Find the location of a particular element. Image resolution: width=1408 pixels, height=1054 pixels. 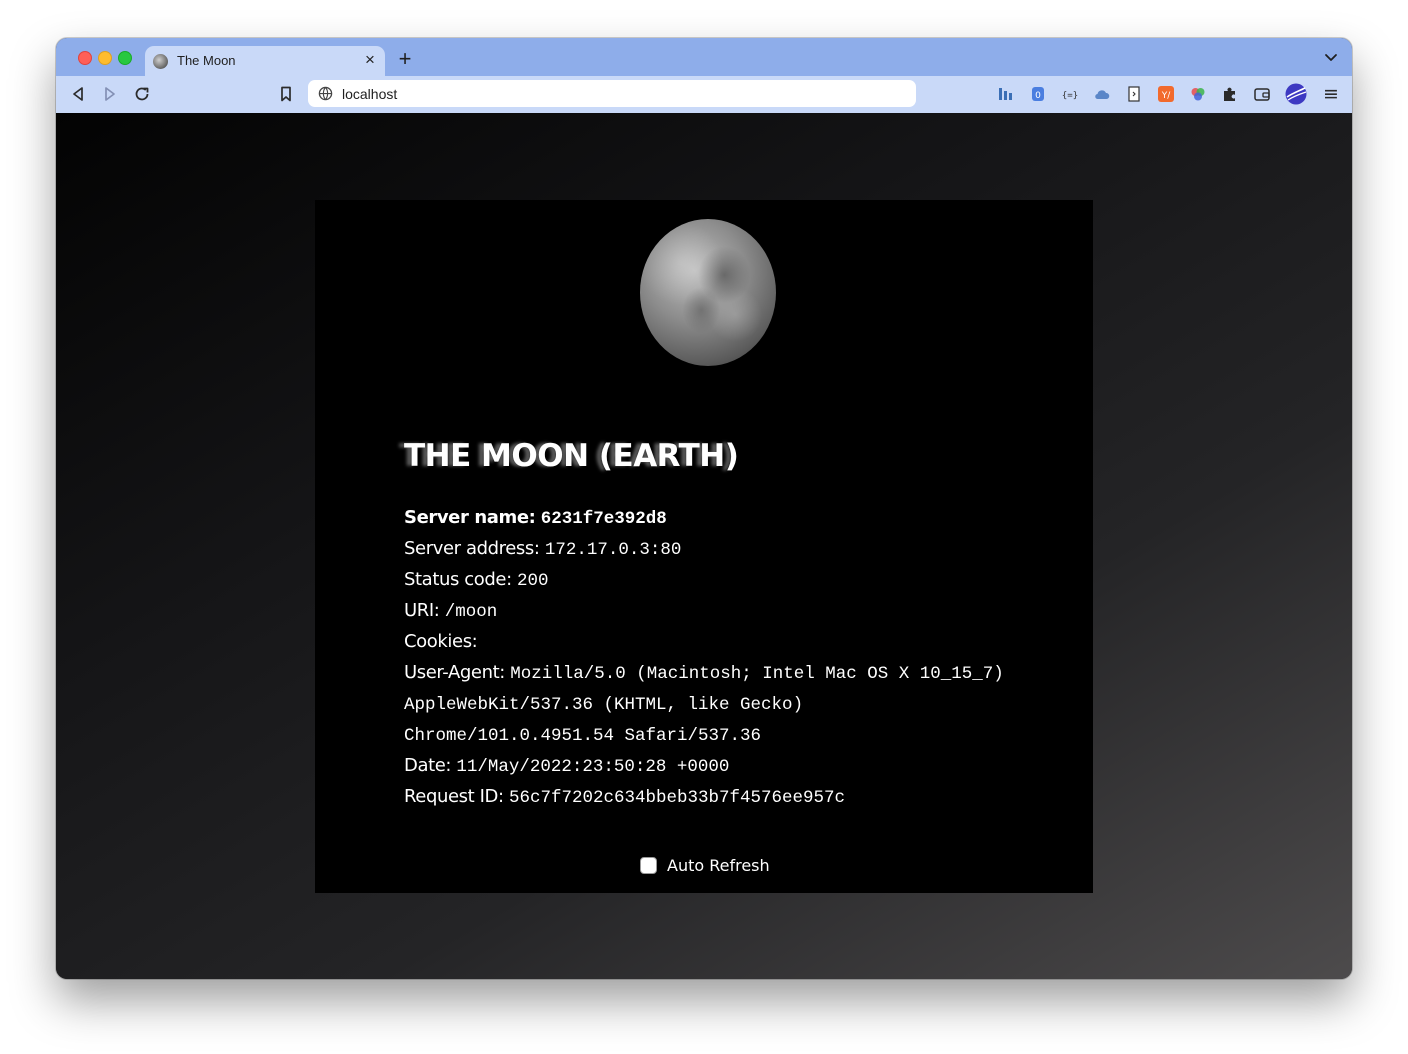

back-arrow-icon is located at coordinates (78, 94).